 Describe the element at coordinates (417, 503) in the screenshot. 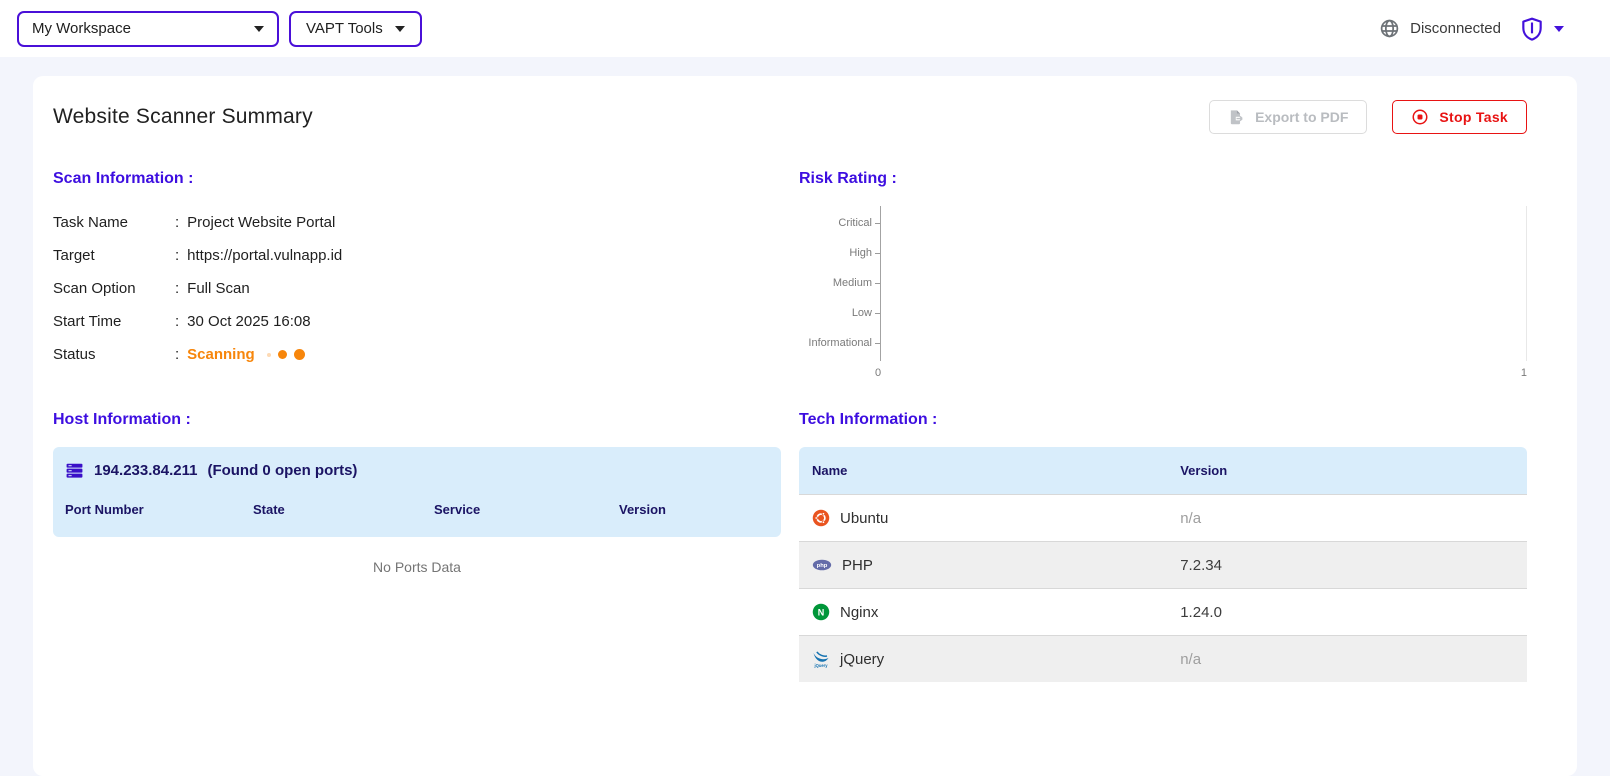

I see `ports-table-header: Port Number State Service Version` at that location.